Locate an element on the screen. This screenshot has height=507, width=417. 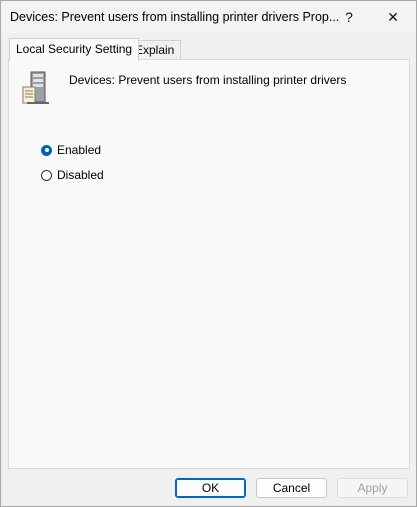
enabled-label: Enabled is located at coordinates (79, 150).